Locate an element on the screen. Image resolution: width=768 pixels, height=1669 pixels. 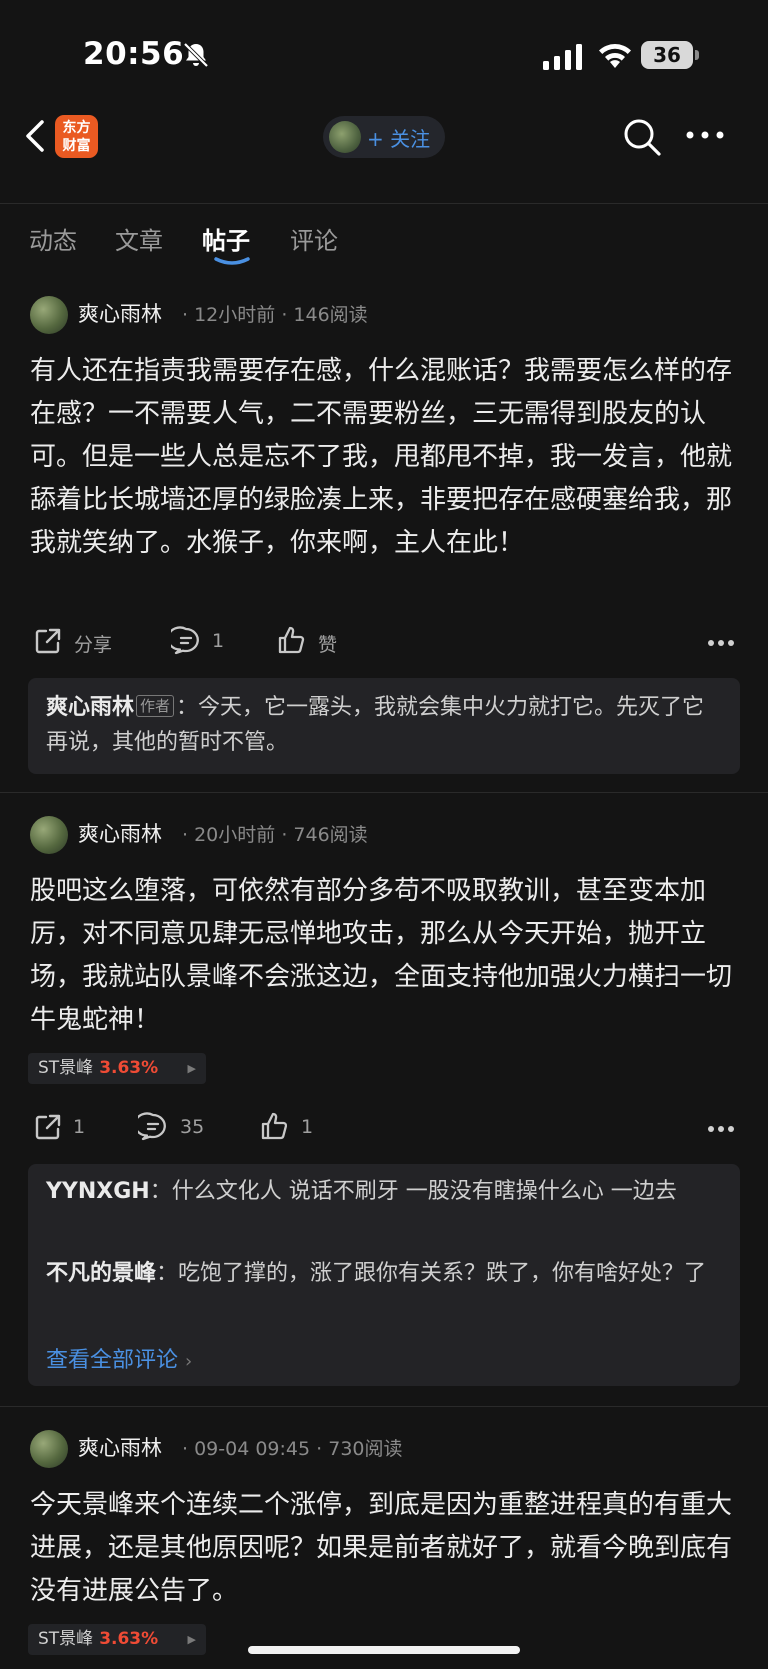
follow-button: + 关注 is located at coordinates (384, 137).